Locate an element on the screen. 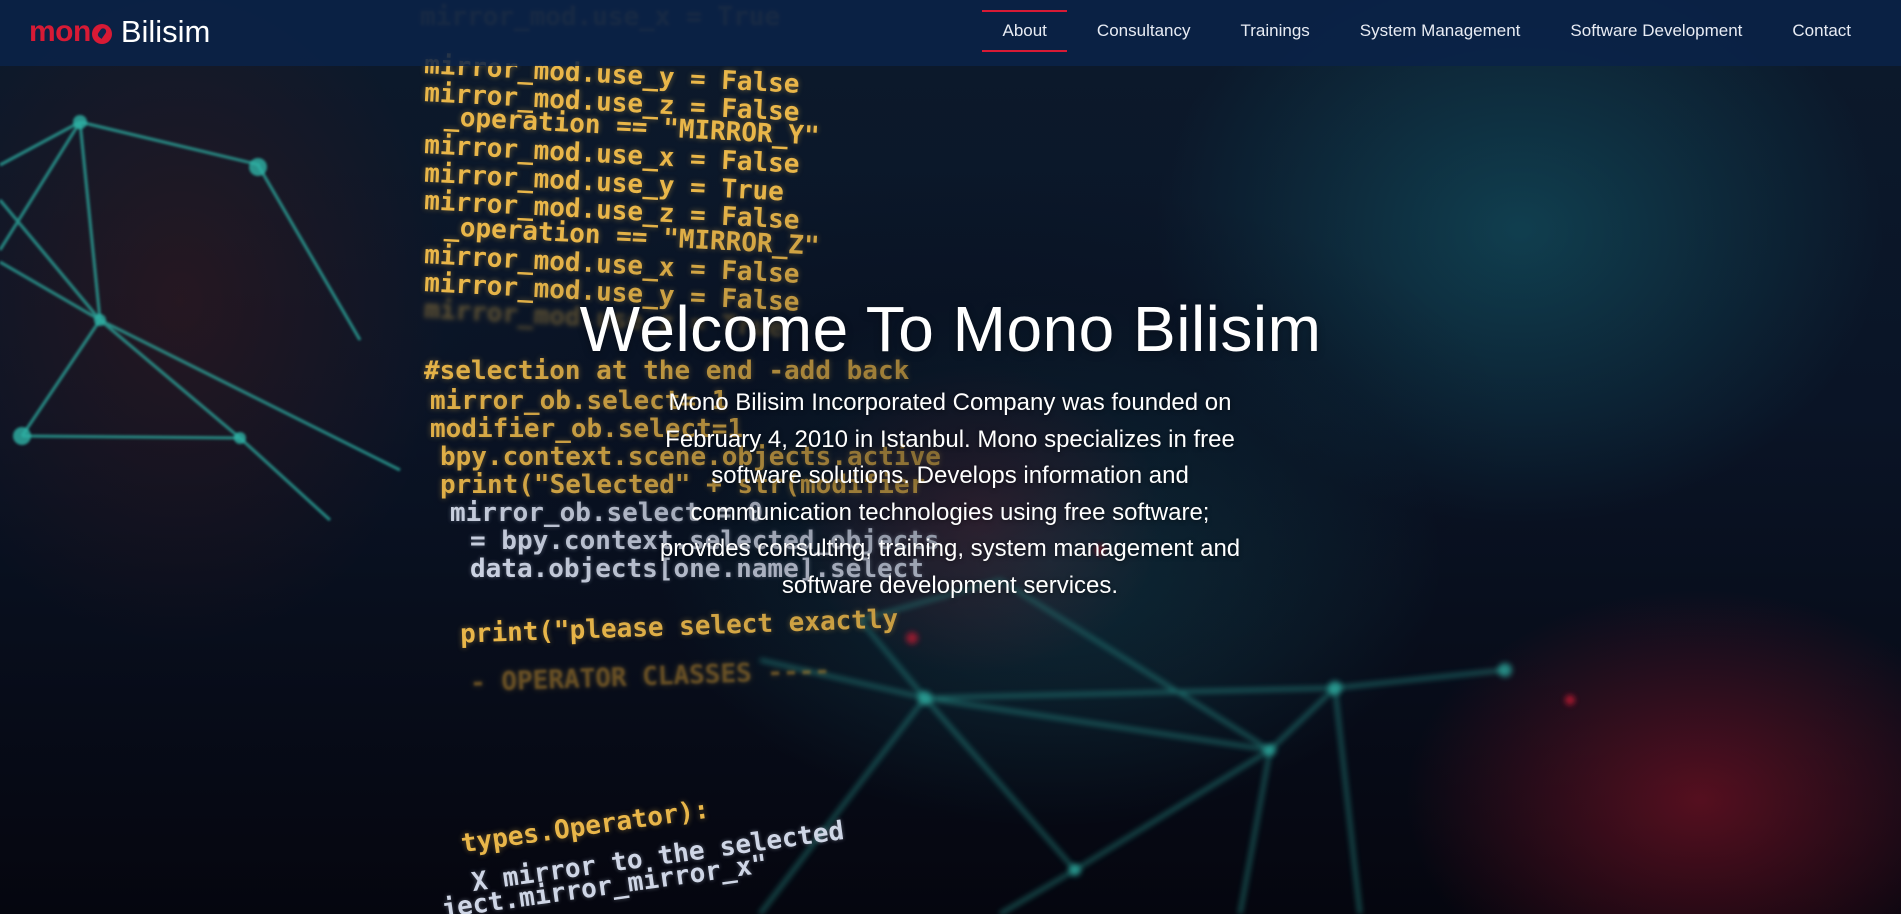 The height and width of the screenshot is (914, 1901). nav-item-about: About is located at coordinates (1024, 31).